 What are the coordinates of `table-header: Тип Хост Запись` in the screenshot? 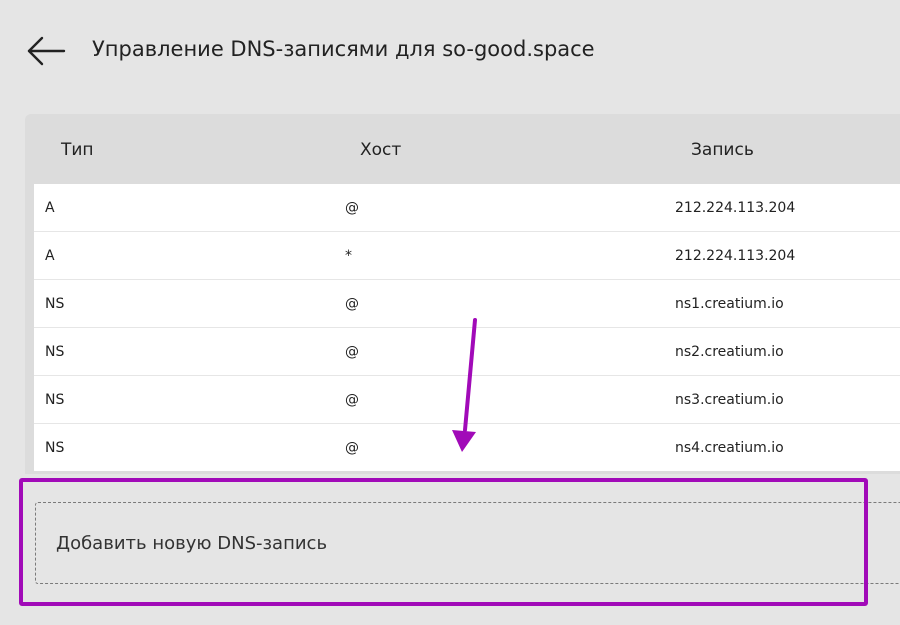 It's located at (462, 149).